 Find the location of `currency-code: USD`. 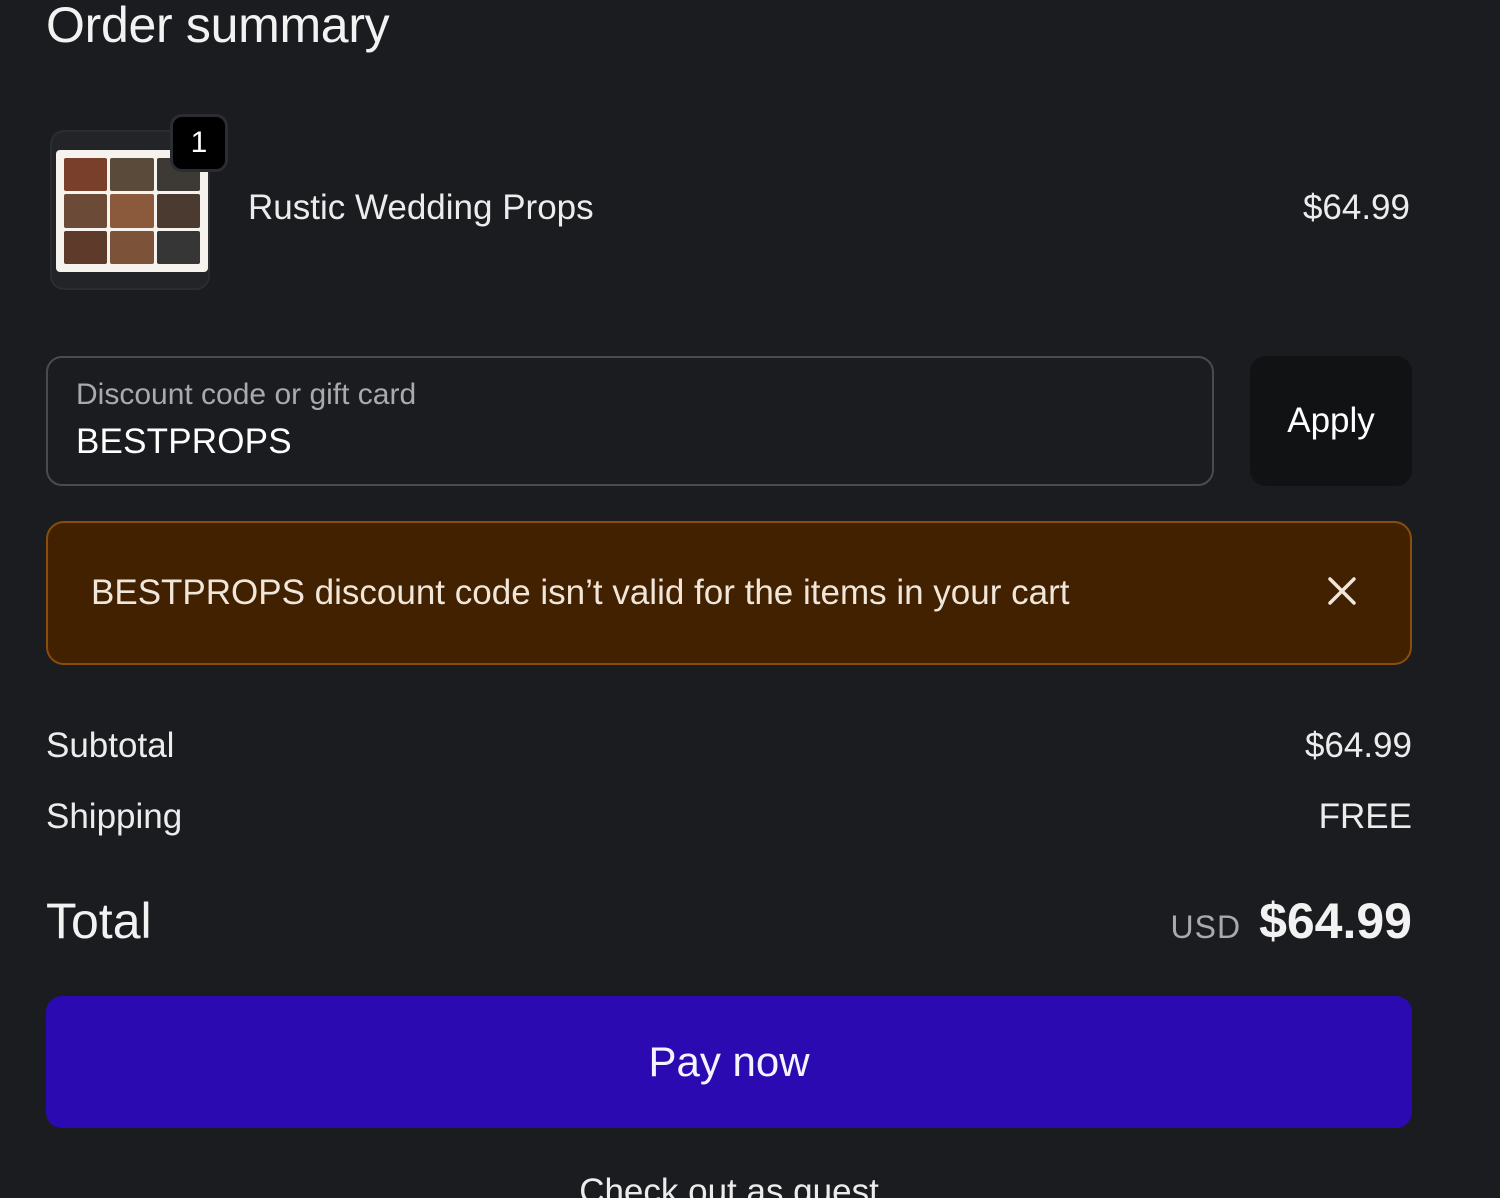

currency-code: USD is located at coordinates (1206, 927).